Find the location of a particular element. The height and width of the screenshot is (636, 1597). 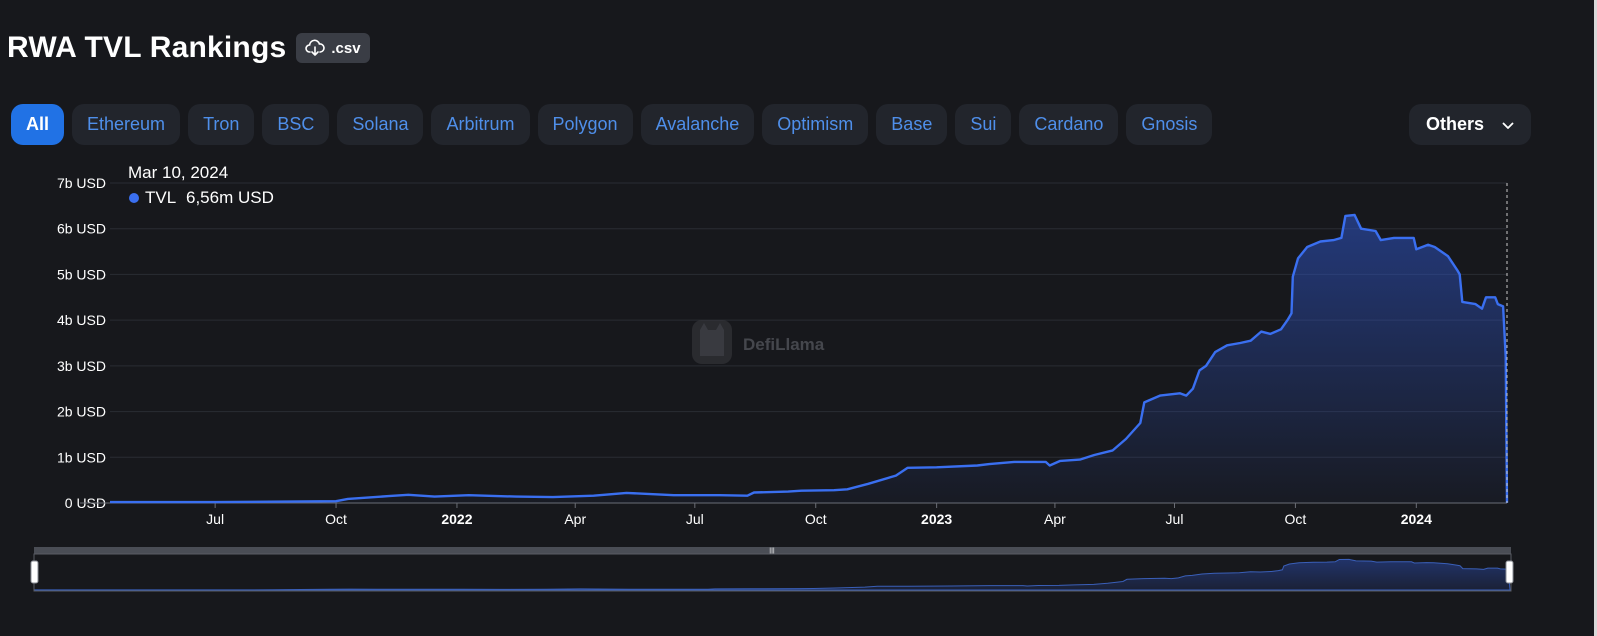

tab-ethereum: Ethereum is located at coordinates (126, 124).